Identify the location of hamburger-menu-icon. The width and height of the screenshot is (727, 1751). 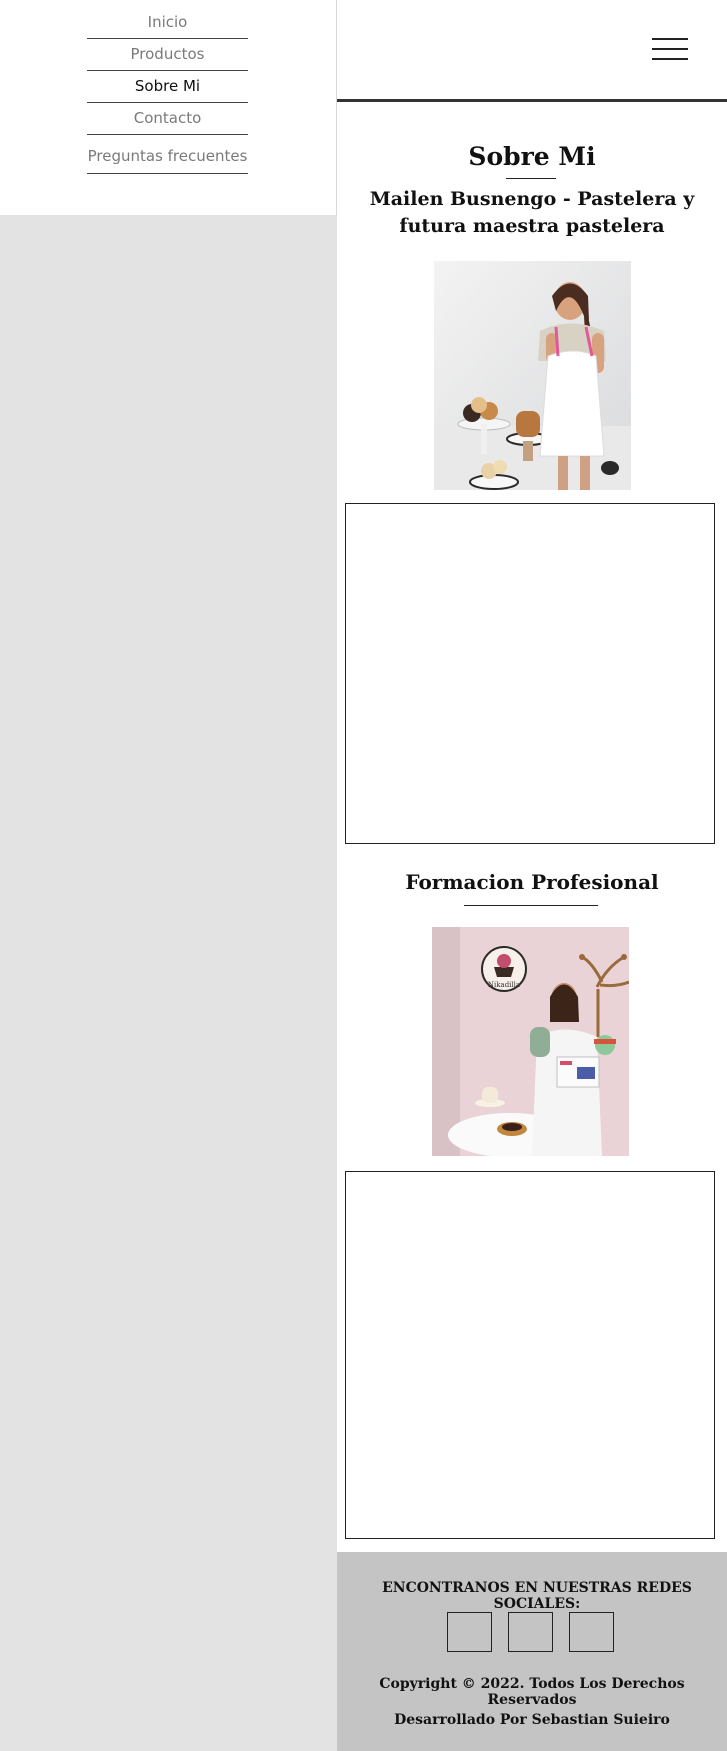
(670, 48).